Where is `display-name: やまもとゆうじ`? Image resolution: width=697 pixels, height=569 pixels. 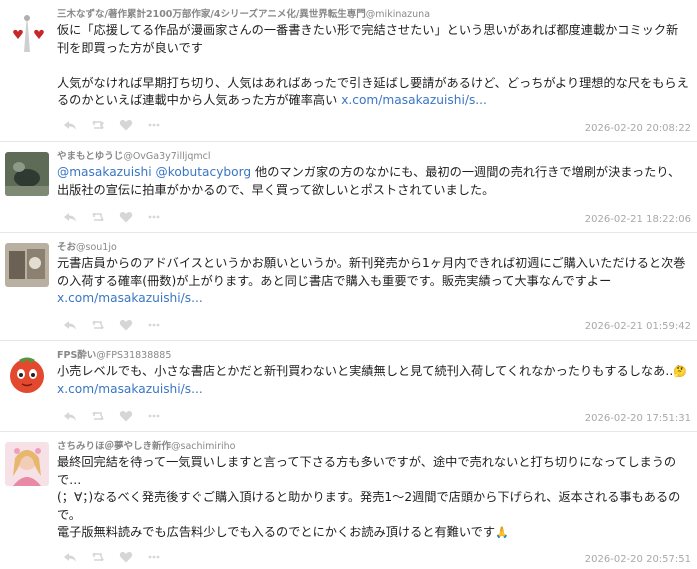 display-name: やまもとゆうじ is located at coordinates (90, 156).